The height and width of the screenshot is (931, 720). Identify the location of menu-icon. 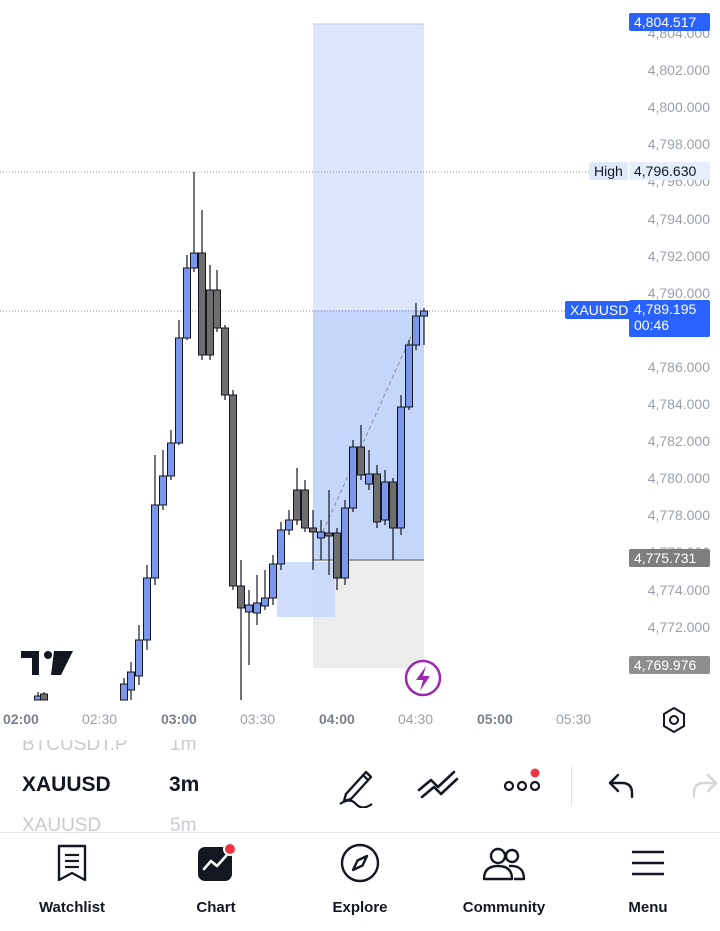
(648, 863).